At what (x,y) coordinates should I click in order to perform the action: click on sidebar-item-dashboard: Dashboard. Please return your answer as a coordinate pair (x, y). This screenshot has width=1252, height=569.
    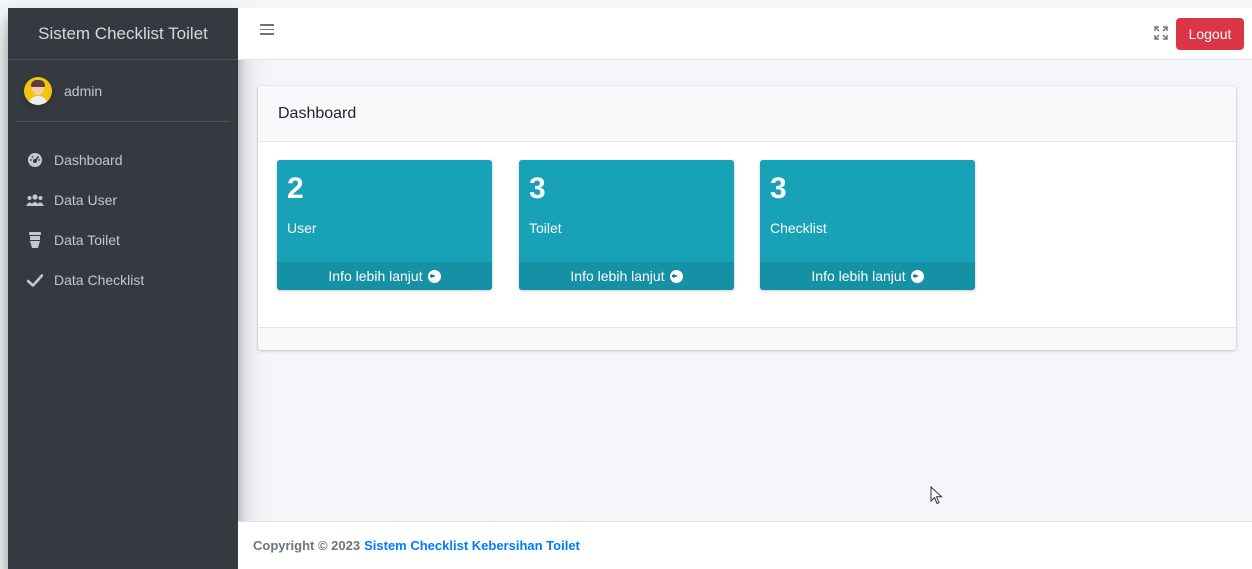
    Looking at the image, I should click on (123, 160).